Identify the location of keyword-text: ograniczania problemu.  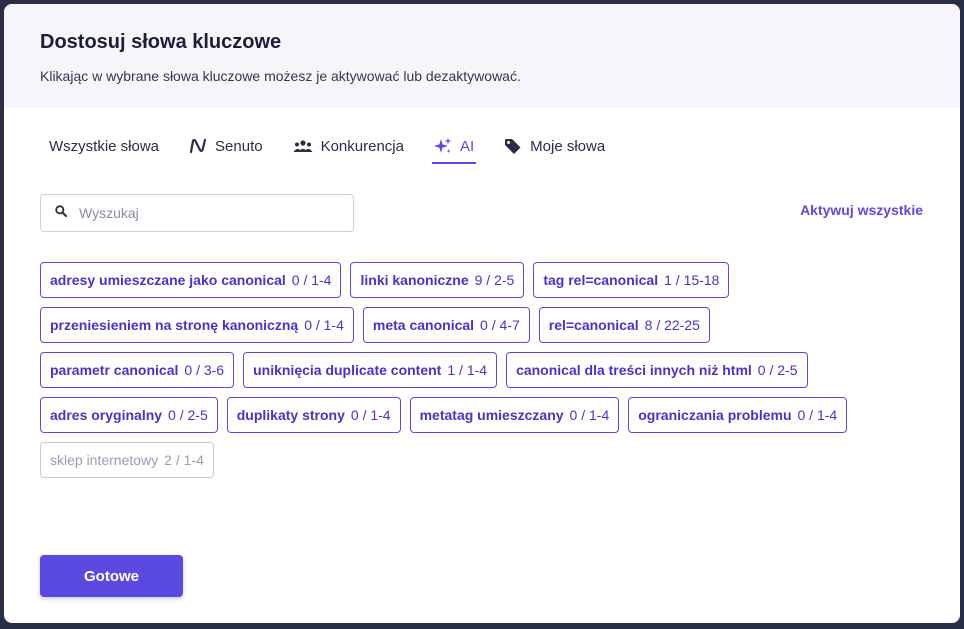
(715, 415).